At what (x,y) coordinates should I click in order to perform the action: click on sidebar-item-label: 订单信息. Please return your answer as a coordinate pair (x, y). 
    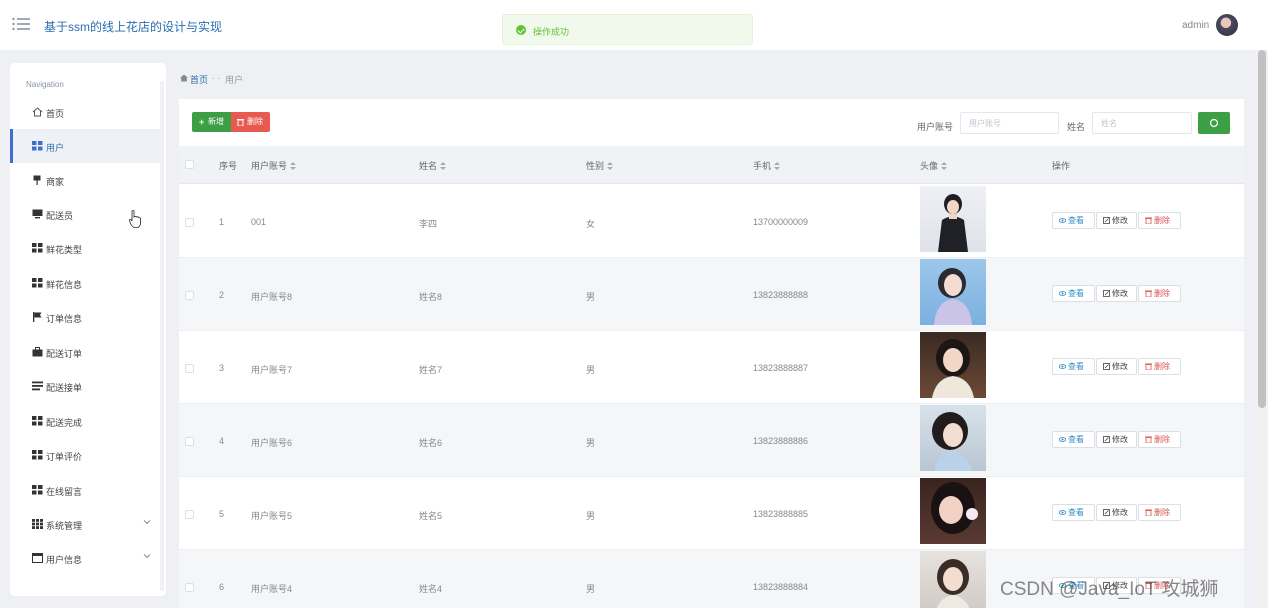
    Looking at the image, I should click on (64, 319).